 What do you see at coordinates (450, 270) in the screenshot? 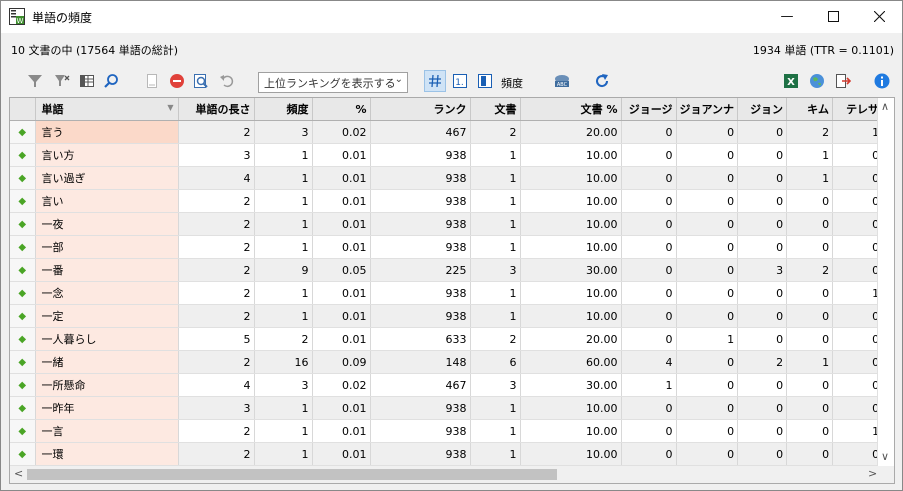
I see `table-row: ◆ 一番 2 9 0.05 225 3 30.00 0 0 3 2 0` at bounding box center [450, 270].